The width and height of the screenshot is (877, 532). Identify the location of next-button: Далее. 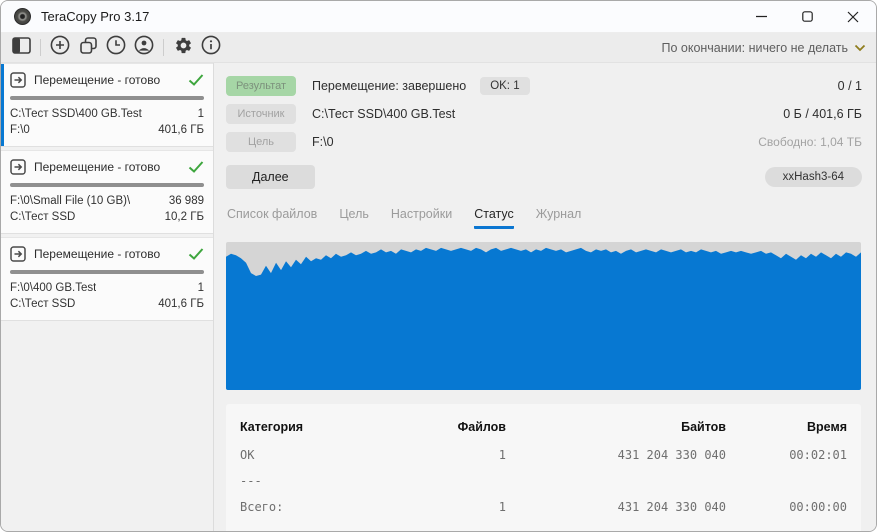
(270, 177).